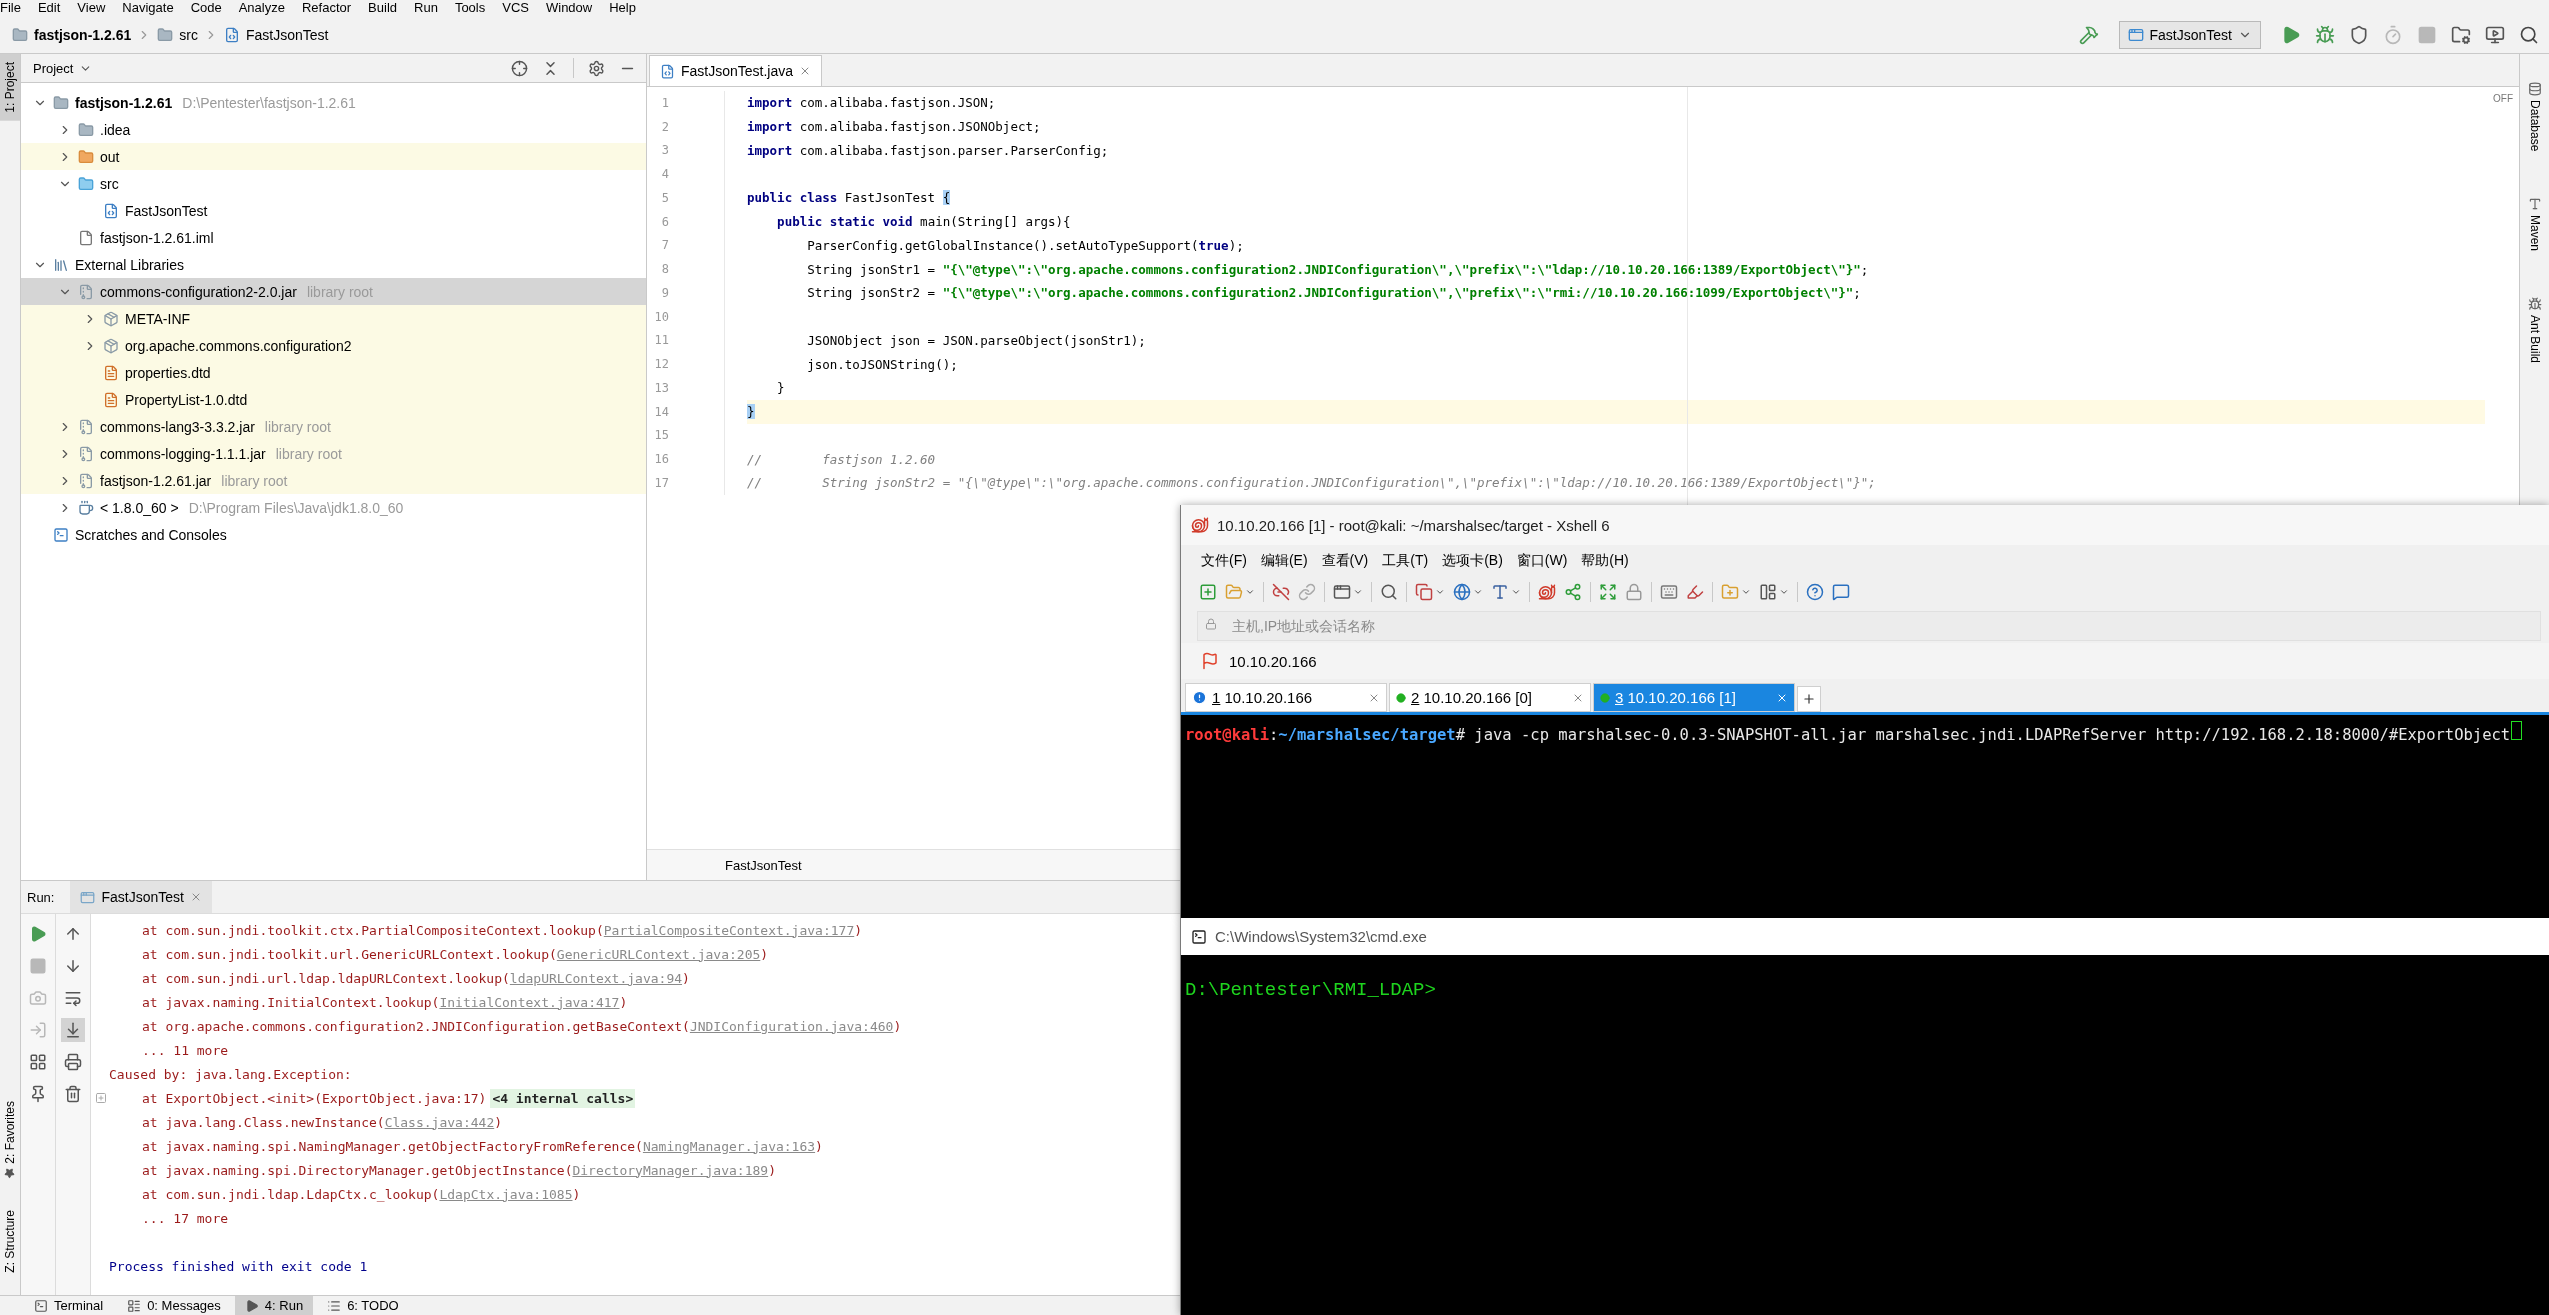  I want to click on tree-item: External Libraries, so click(333, 264).